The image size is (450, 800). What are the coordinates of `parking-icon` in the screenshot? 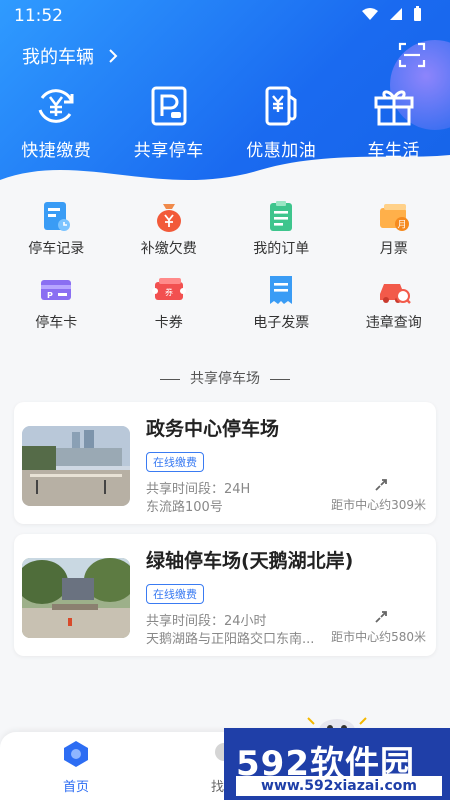 It's located at (169, 106).